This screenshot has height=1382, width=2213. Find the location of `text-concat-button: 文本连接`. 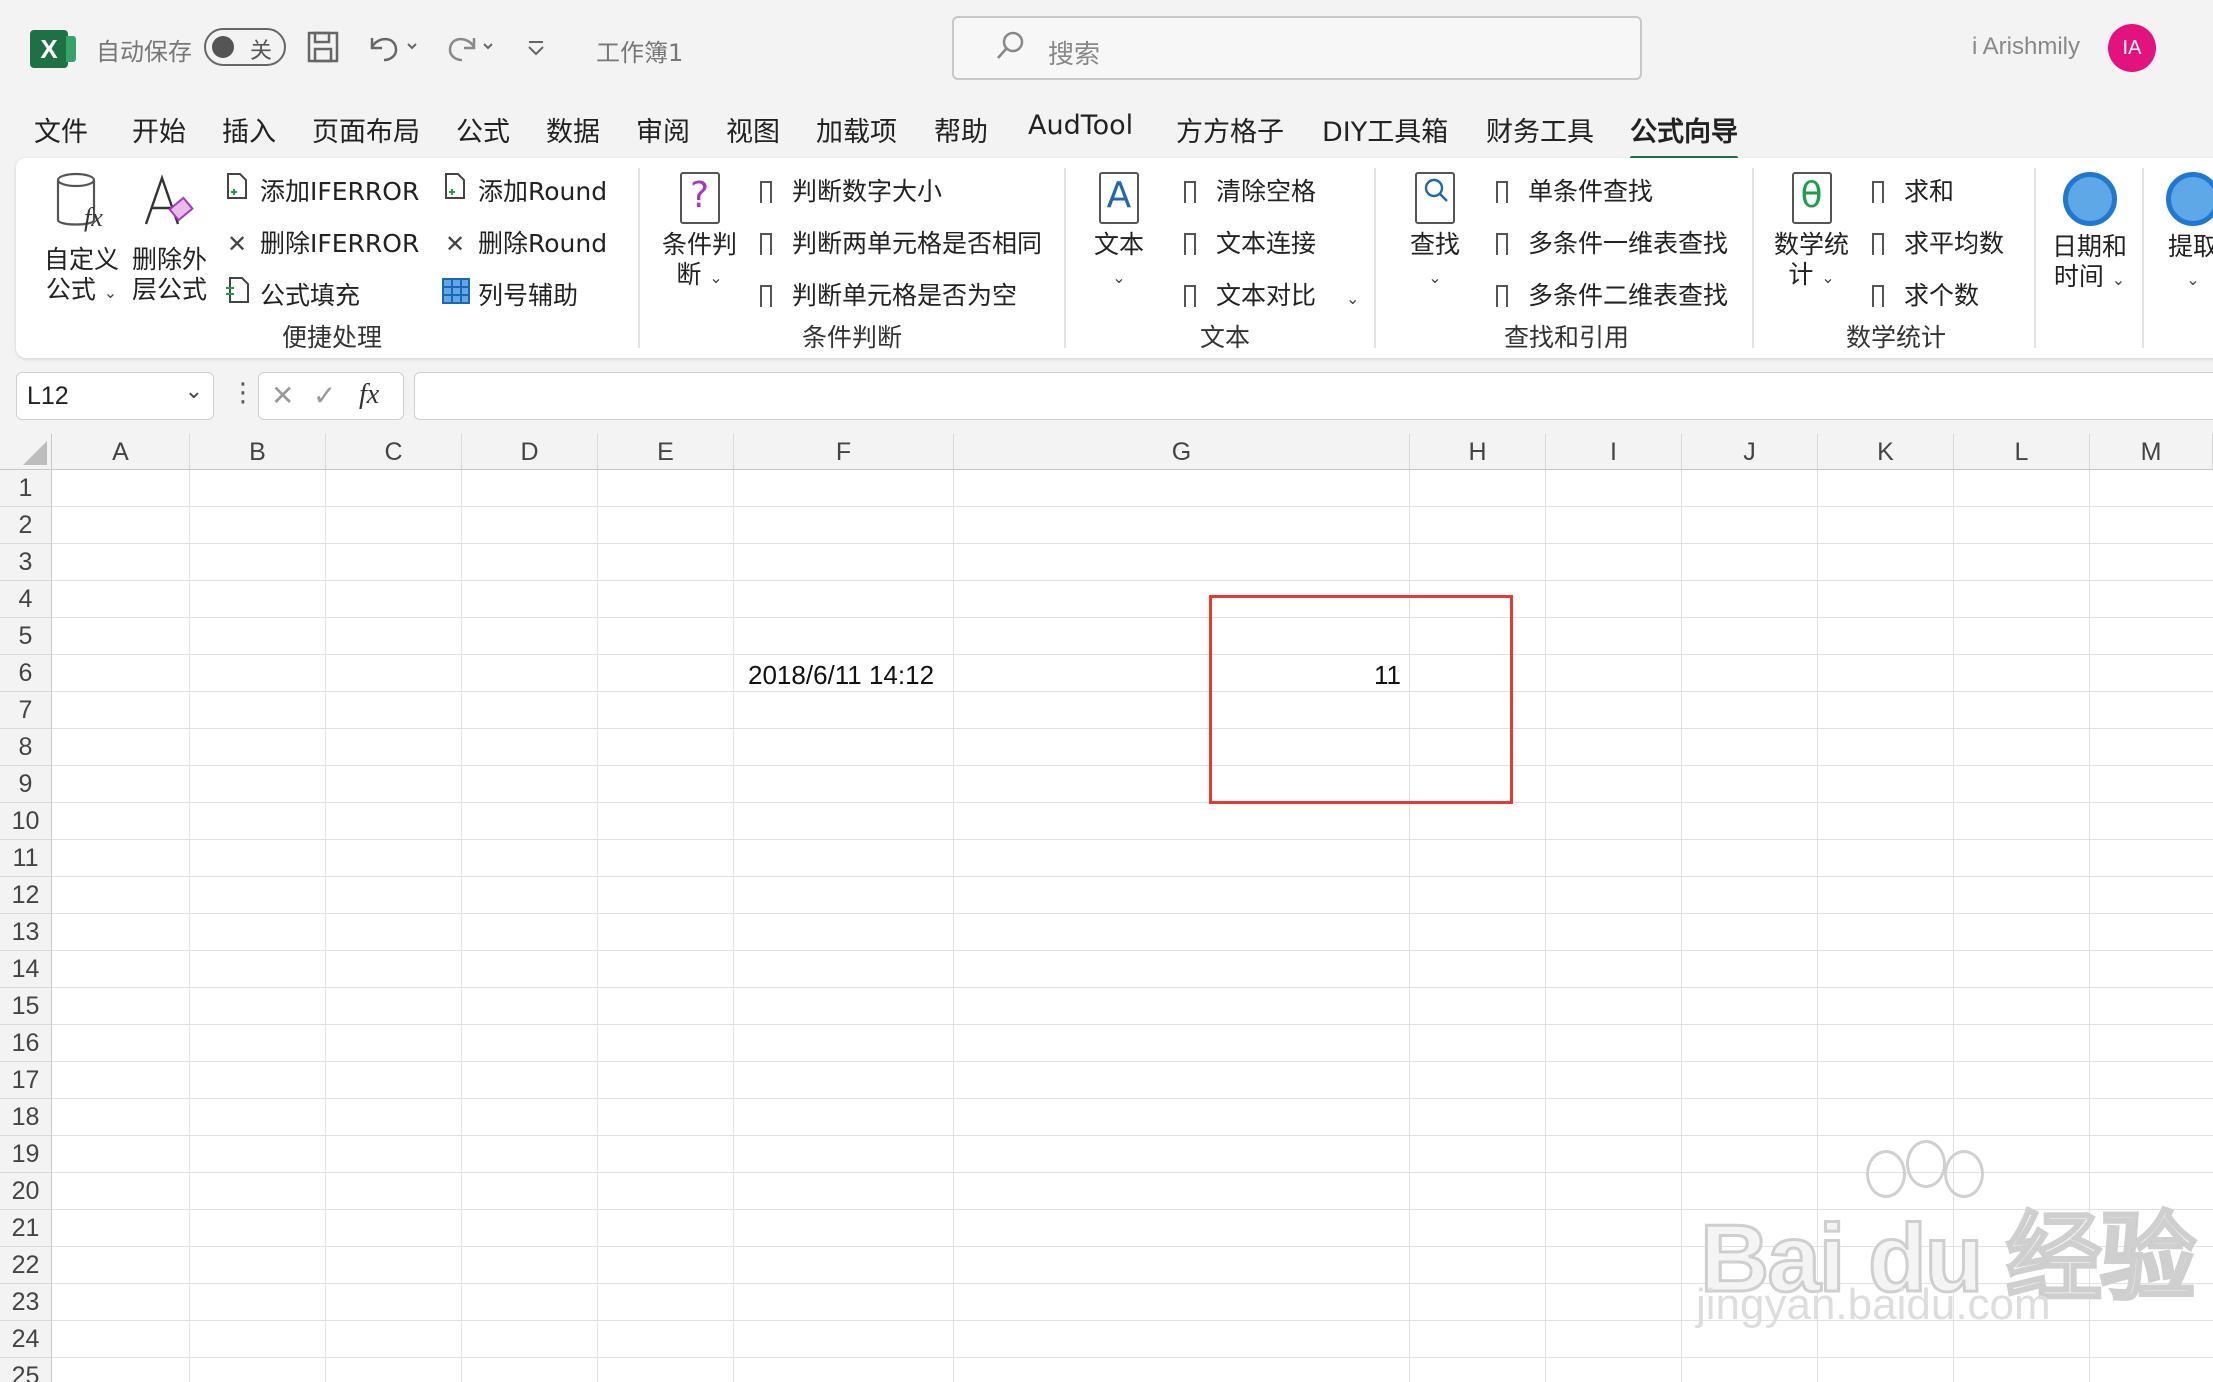

text-concat-button: 文本连接 is located at coordinates (1250, 242).